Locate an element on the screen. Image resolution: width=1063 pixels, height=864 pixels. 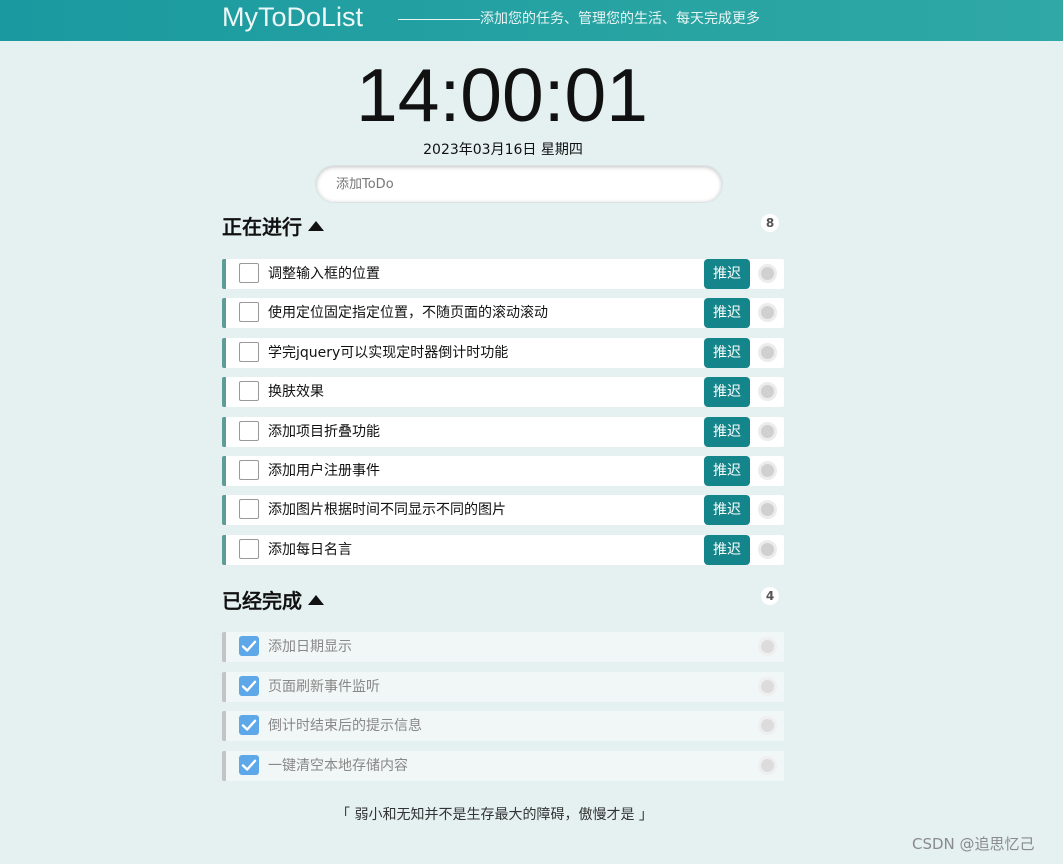
add-todo-input is located at coordinates (519, 184).